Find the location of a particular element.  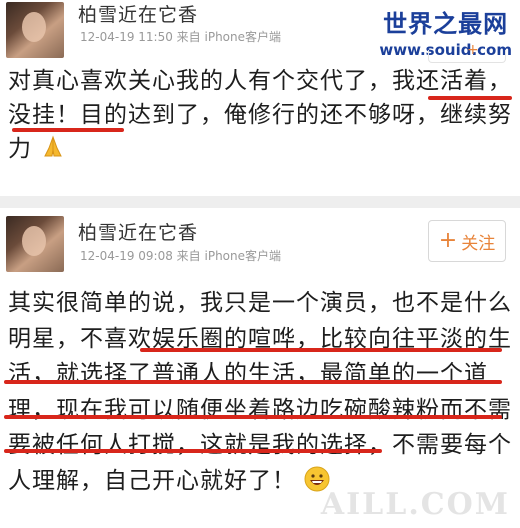

post-meta: 12-04-19 11:50 来自 iPhone客户端 is located at coordinates (181, 37).